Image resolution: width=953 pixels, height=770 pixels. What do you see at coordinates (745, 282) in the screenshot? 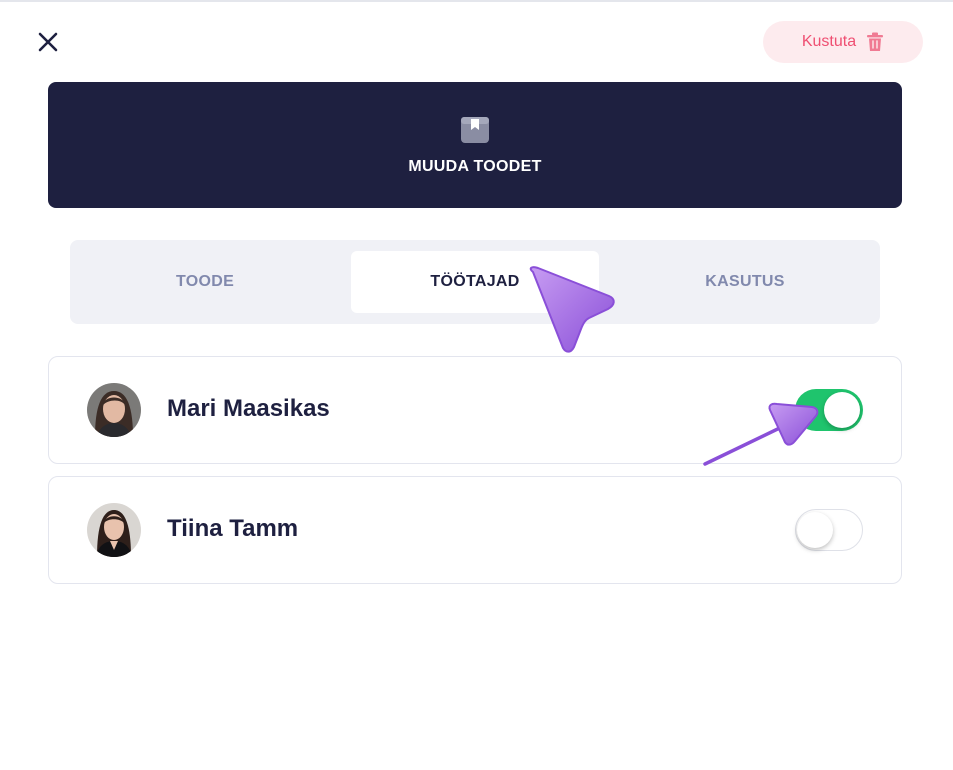
I see `tab-usage: KASUTUS` at bounding box center [745, 282].